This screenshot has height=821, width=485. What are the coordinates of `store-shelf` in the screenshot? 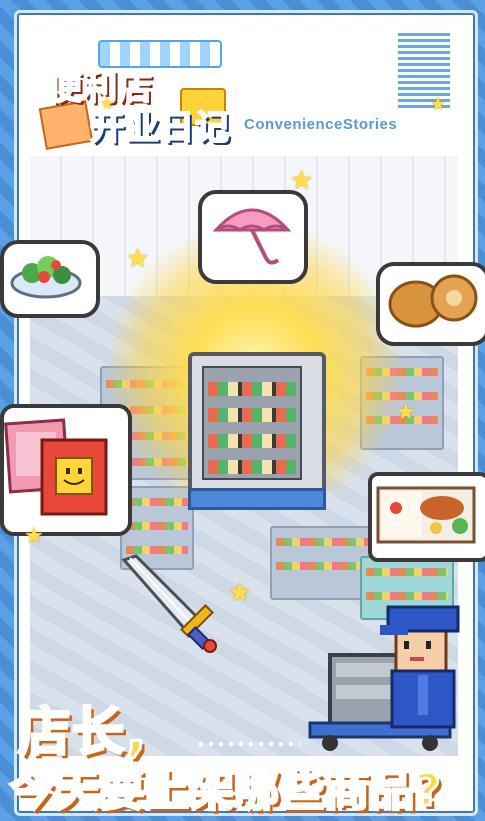 It's located at (322, 563).